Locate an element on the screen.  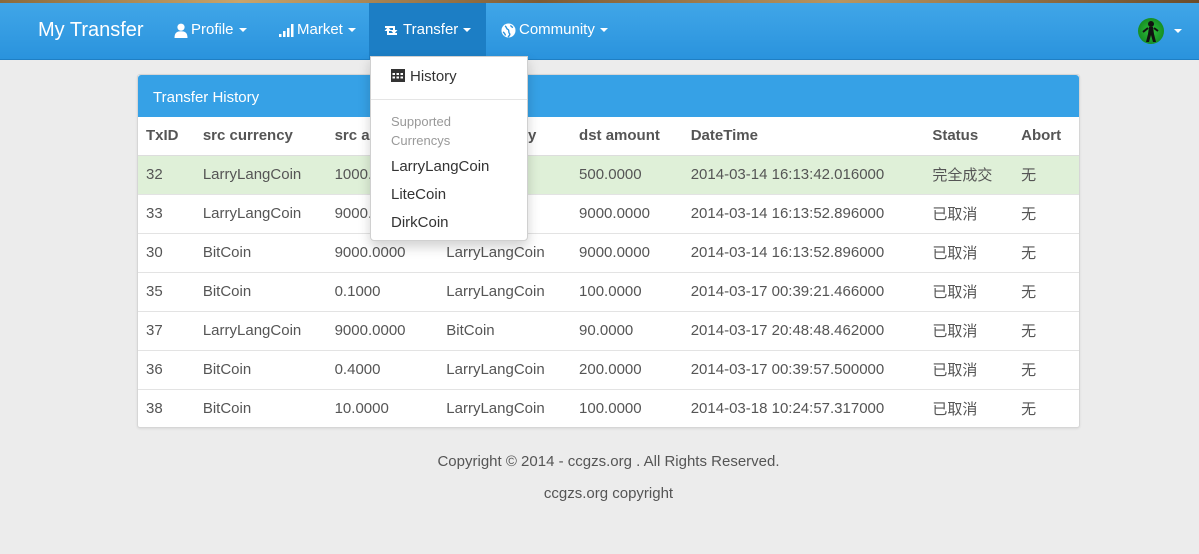
dropdown-item-currency: LiteCoin is located at coordinates (418, 194).